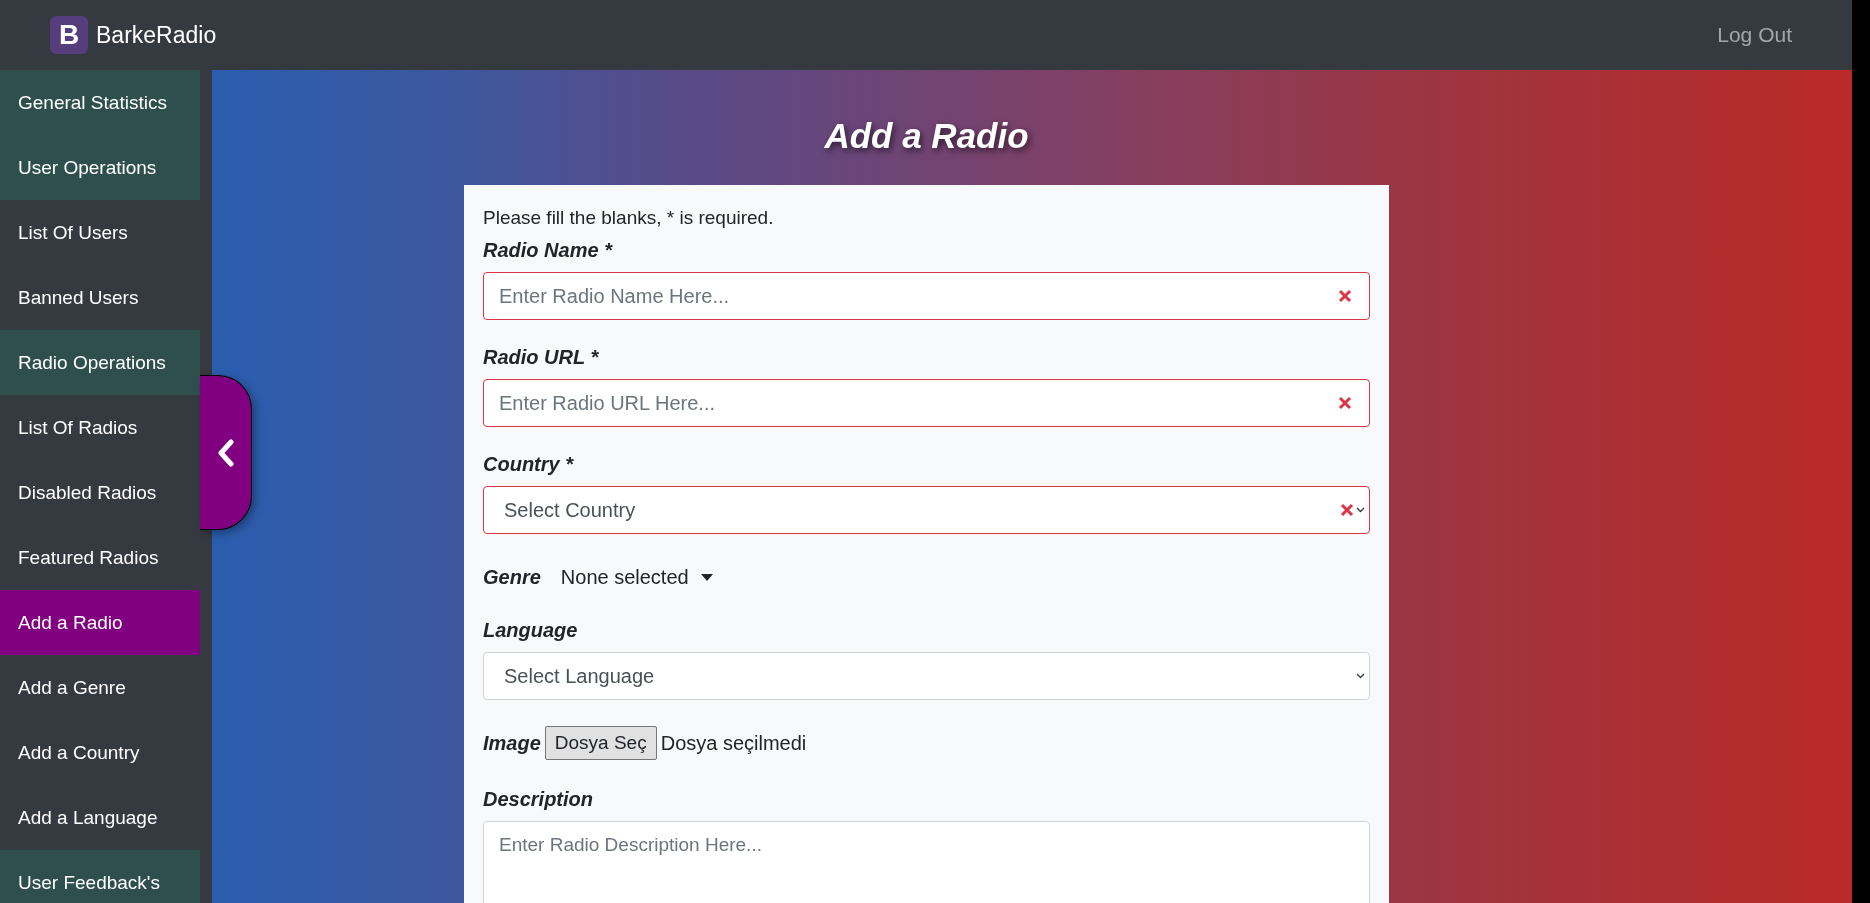 The height and width of the screenshot is (903, 1870). Describe the element at coordinates (100, 876) in the screenshot. I see `sidebar-item: User Feedback's` at that location.